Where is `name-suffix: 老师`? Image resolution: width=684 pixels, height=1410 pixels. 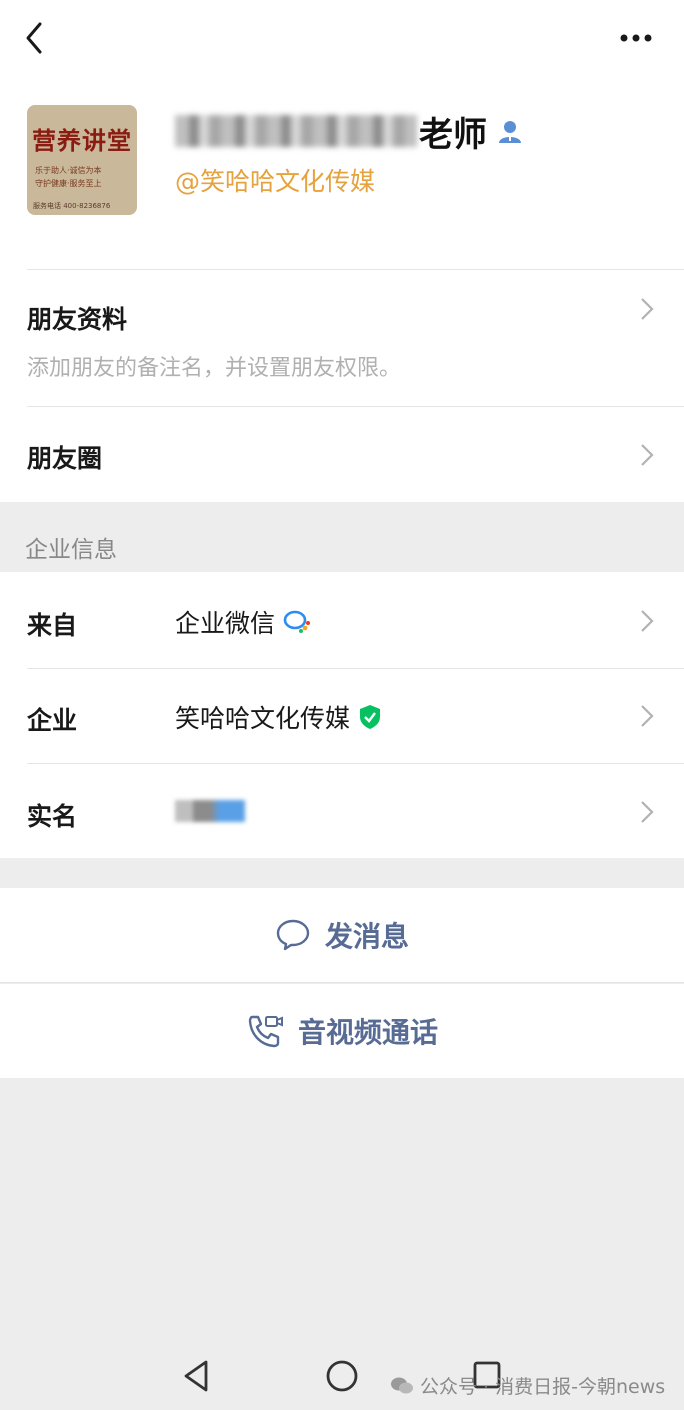 name-suffix: 老师 is located at coordinates (453, 134).